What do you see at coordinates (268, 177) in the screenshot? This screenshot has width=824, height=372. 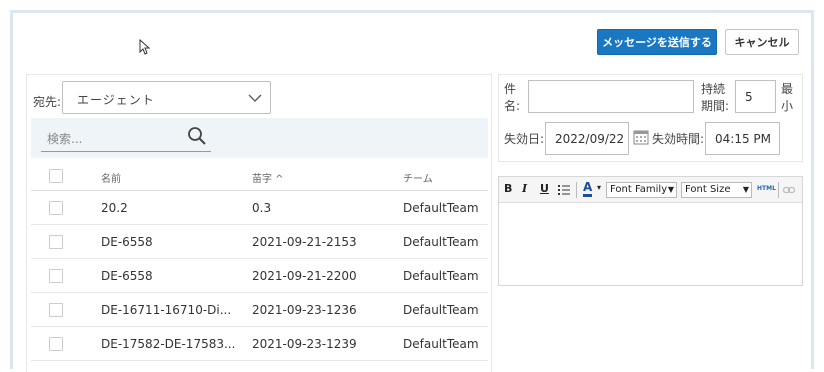 I see `column-header-surname: 苗字 ^` at bounding box center [268, 177].